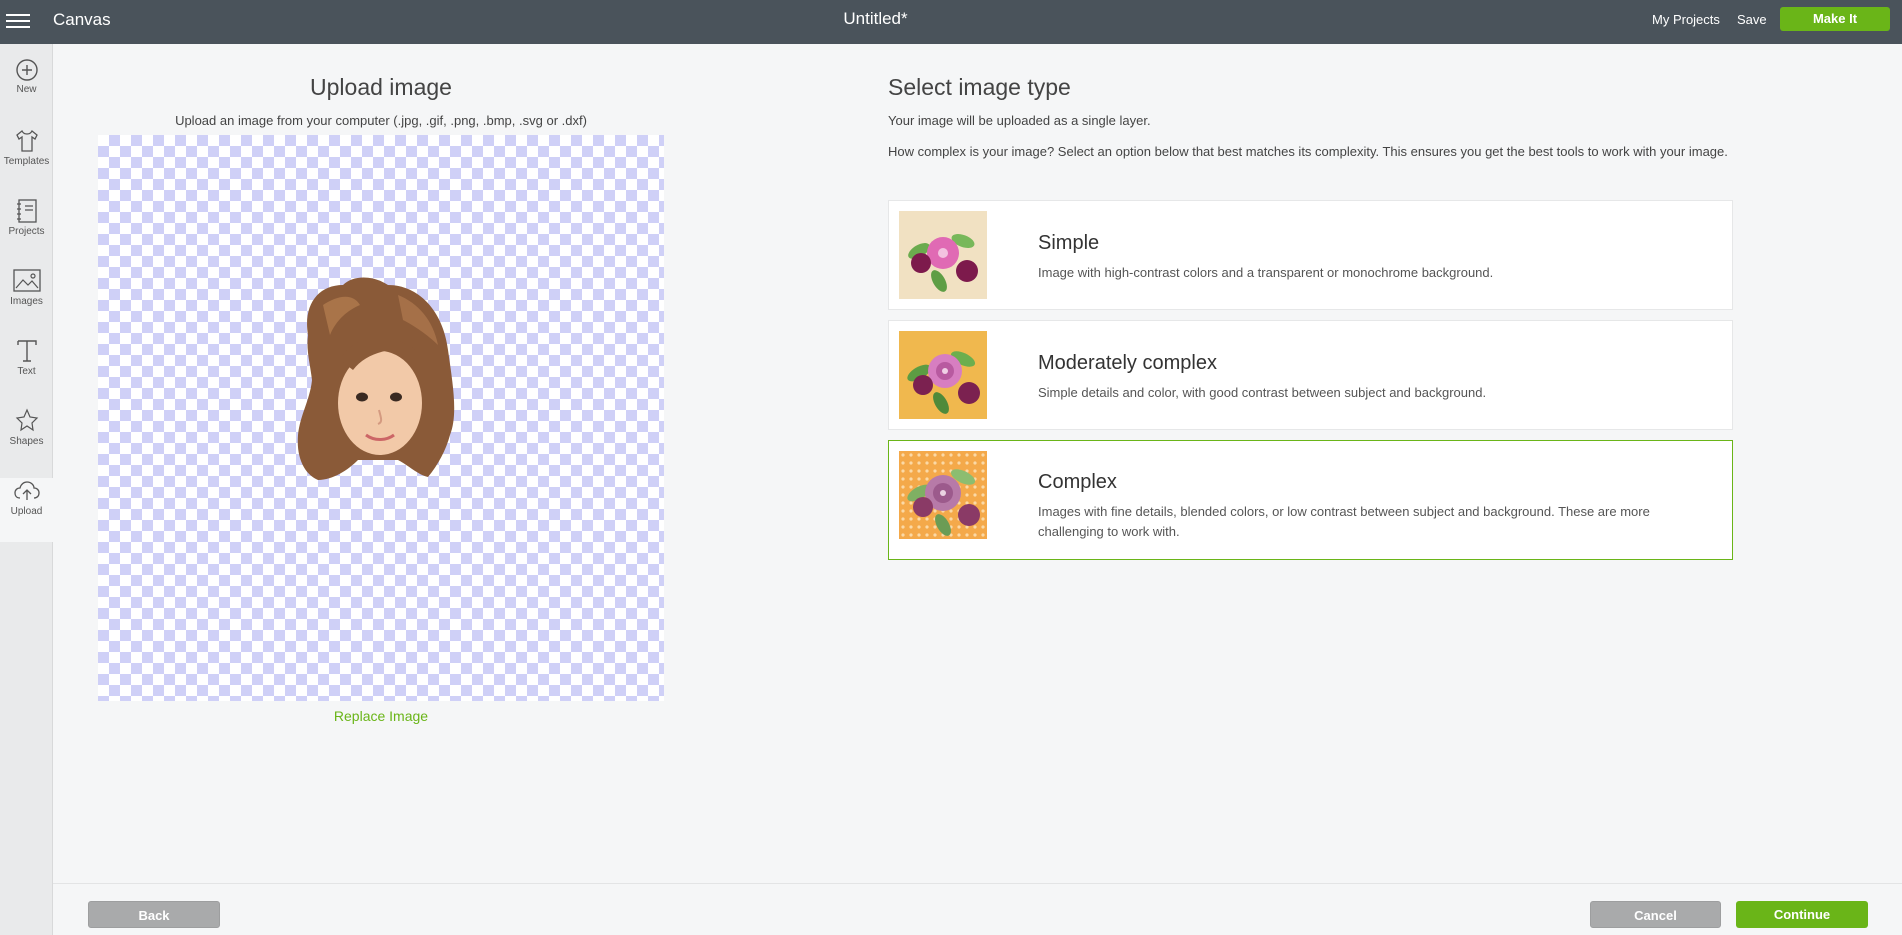  What do you see at coordinates (381, 716) in the screenshot?
I see `replace-image-link: Replace Image` at bounding box center [381, 716].